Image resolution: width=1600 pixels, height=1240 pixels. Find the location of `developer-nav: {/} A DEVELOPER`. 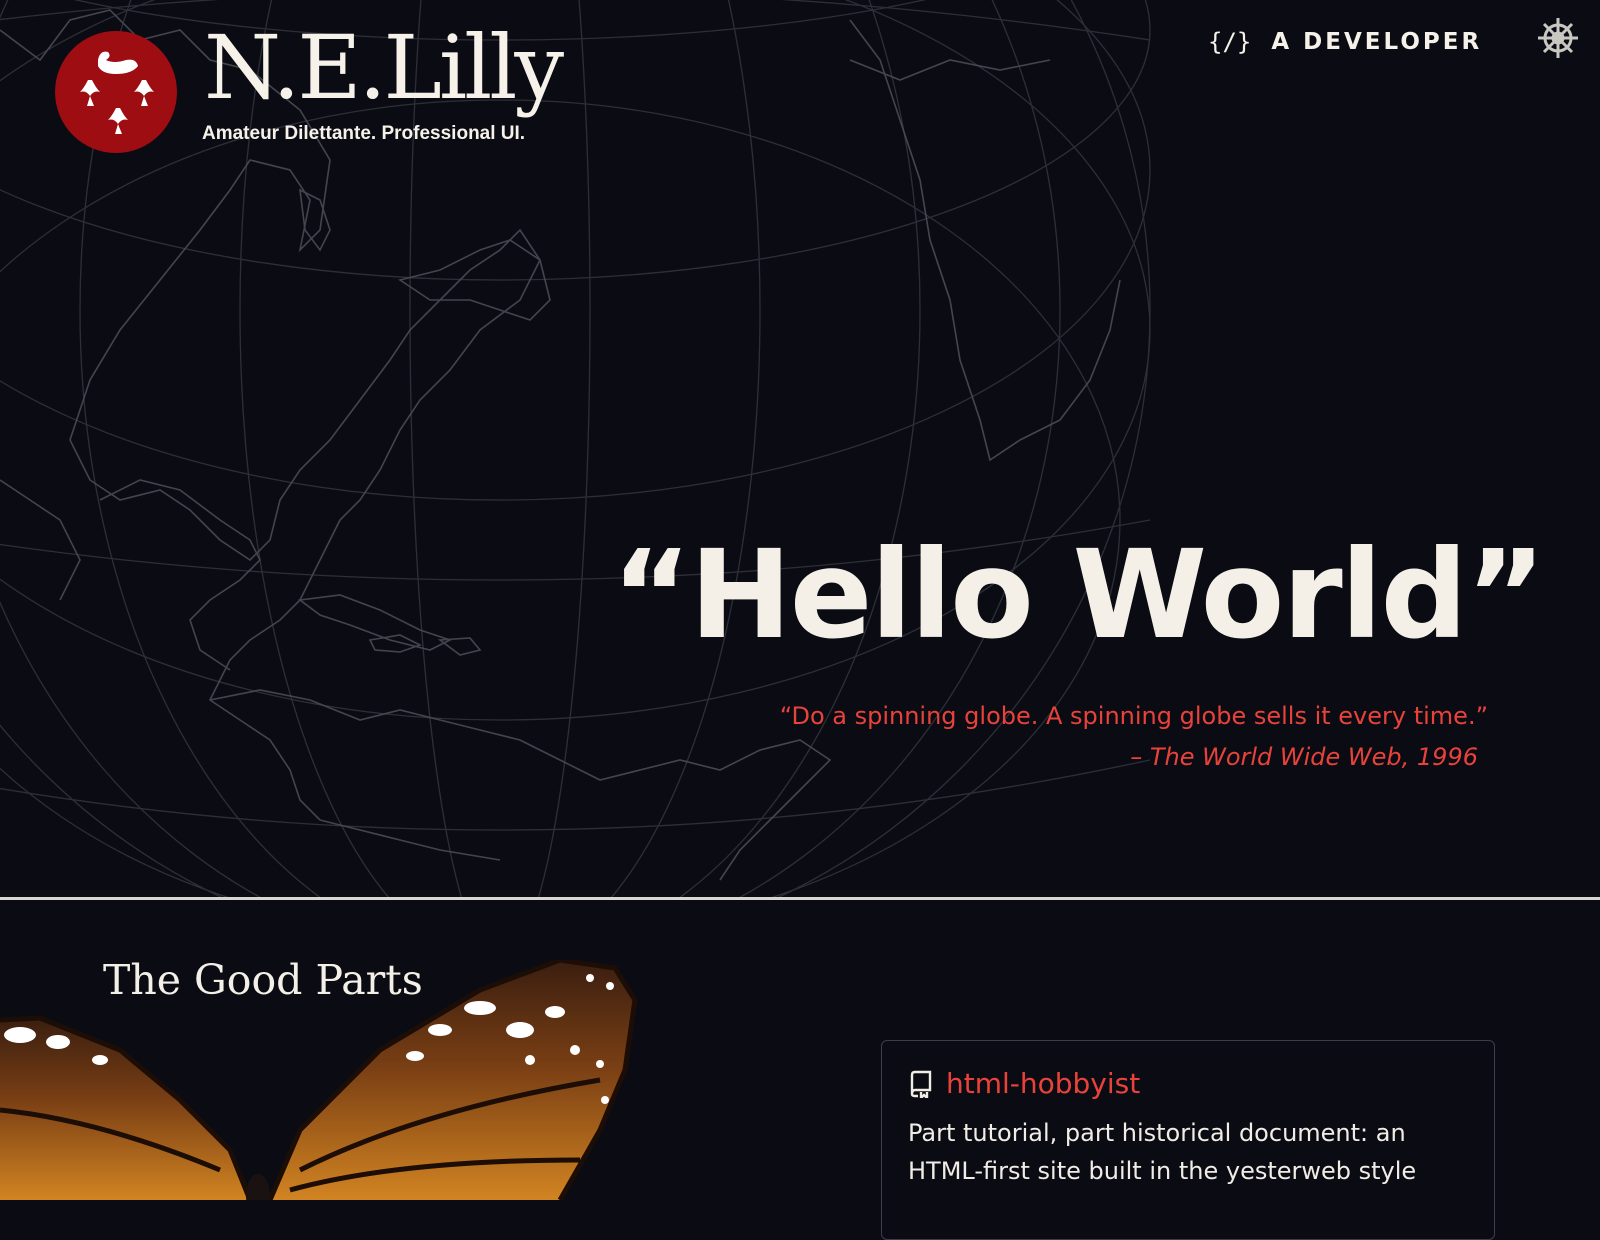

developer-nav: {/} A DEVELOPER is located at coordinates (1345, 42).